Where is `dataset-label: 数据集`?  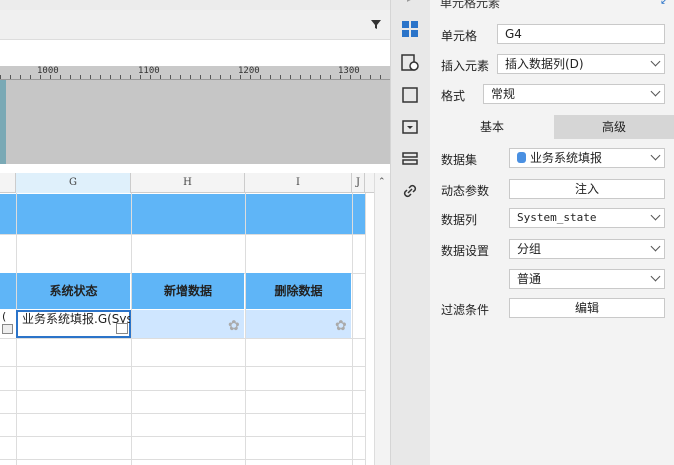
dataset-label: 数据集 is located at coordinates (459, 160).